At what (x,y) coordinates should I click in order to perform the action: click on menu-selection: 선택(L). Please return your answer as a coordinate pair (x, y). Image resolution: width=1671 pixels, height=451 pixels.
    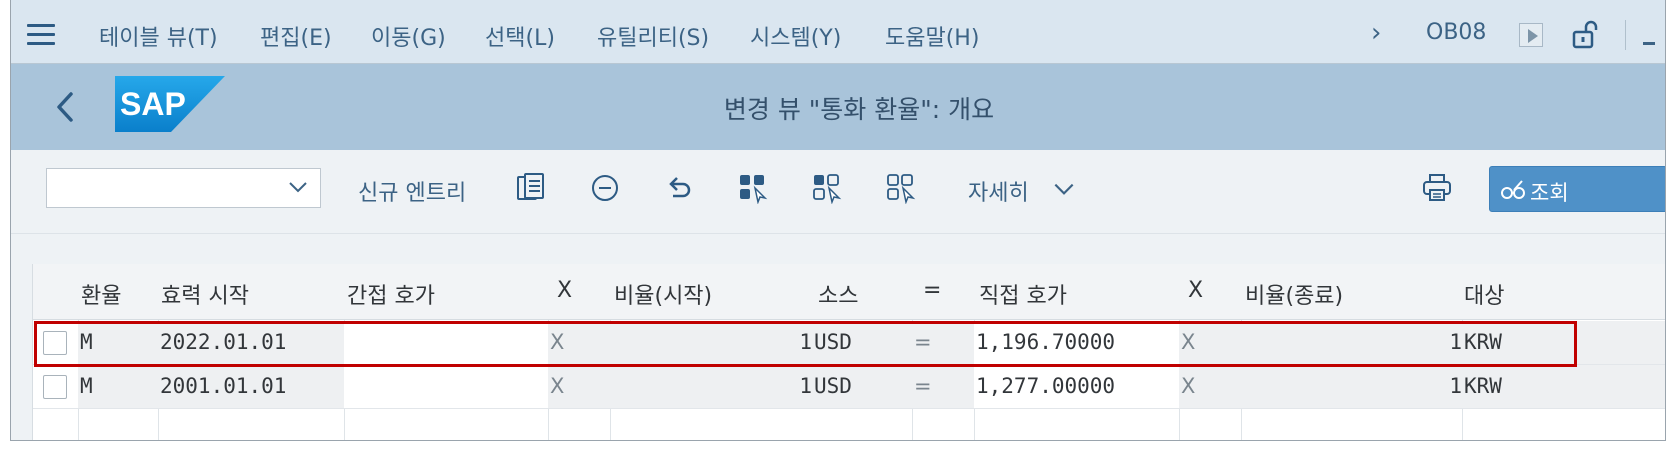
    Looking at the image, I should click on (520, 36).